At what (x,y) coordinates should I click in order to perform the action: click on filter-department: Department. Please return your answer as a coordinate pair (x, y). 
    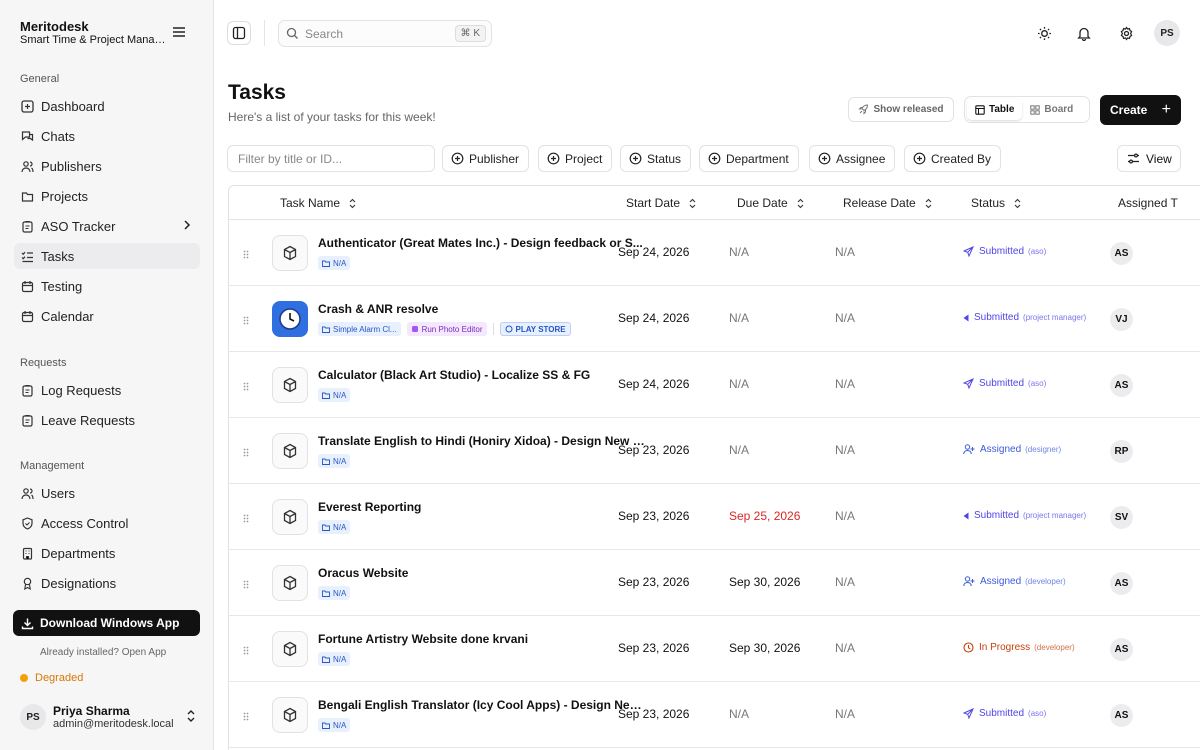
    Looking at the image, I should click on (749, 158).